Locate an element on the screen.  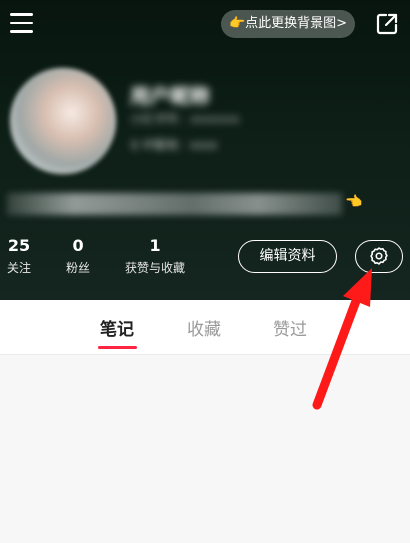
red-annotation-arrow is located at coordinates (342, 339).